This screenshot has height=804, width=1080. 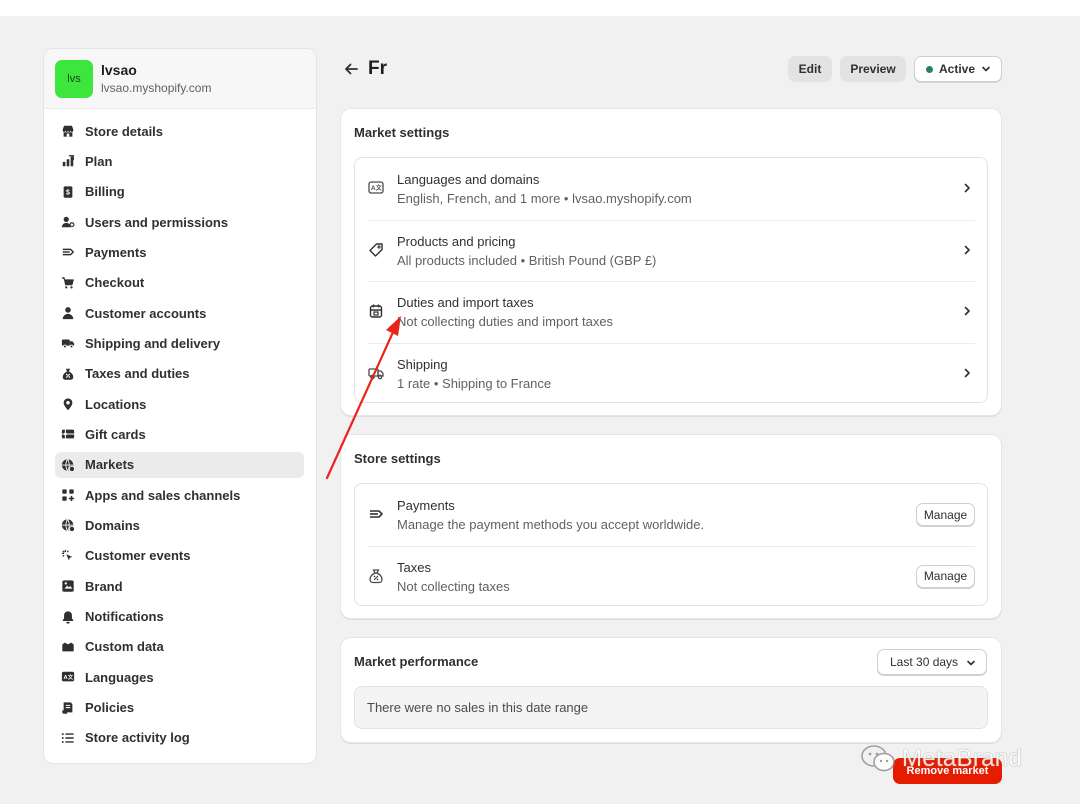 I want to click on cursor-click-icon, so click(x=68, y=556).